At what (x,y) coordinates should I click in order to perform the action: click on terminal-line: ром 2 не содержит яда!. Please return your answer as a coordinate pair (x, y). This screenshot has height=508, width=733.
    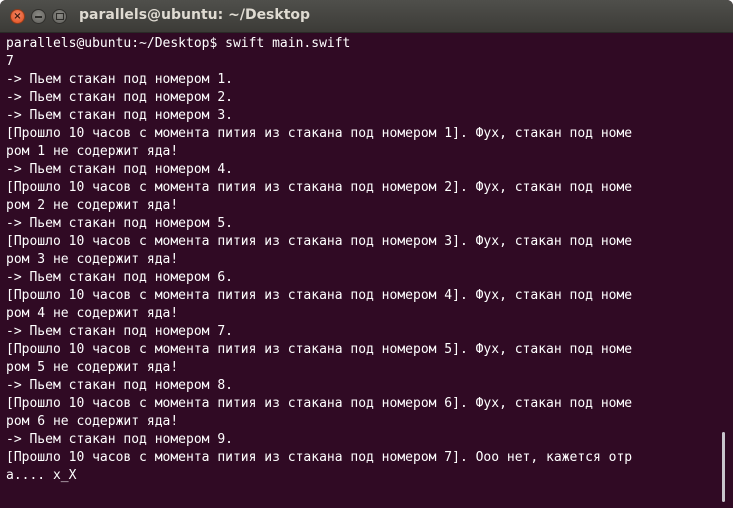
    Looking at the image, I should click on (92, 205).